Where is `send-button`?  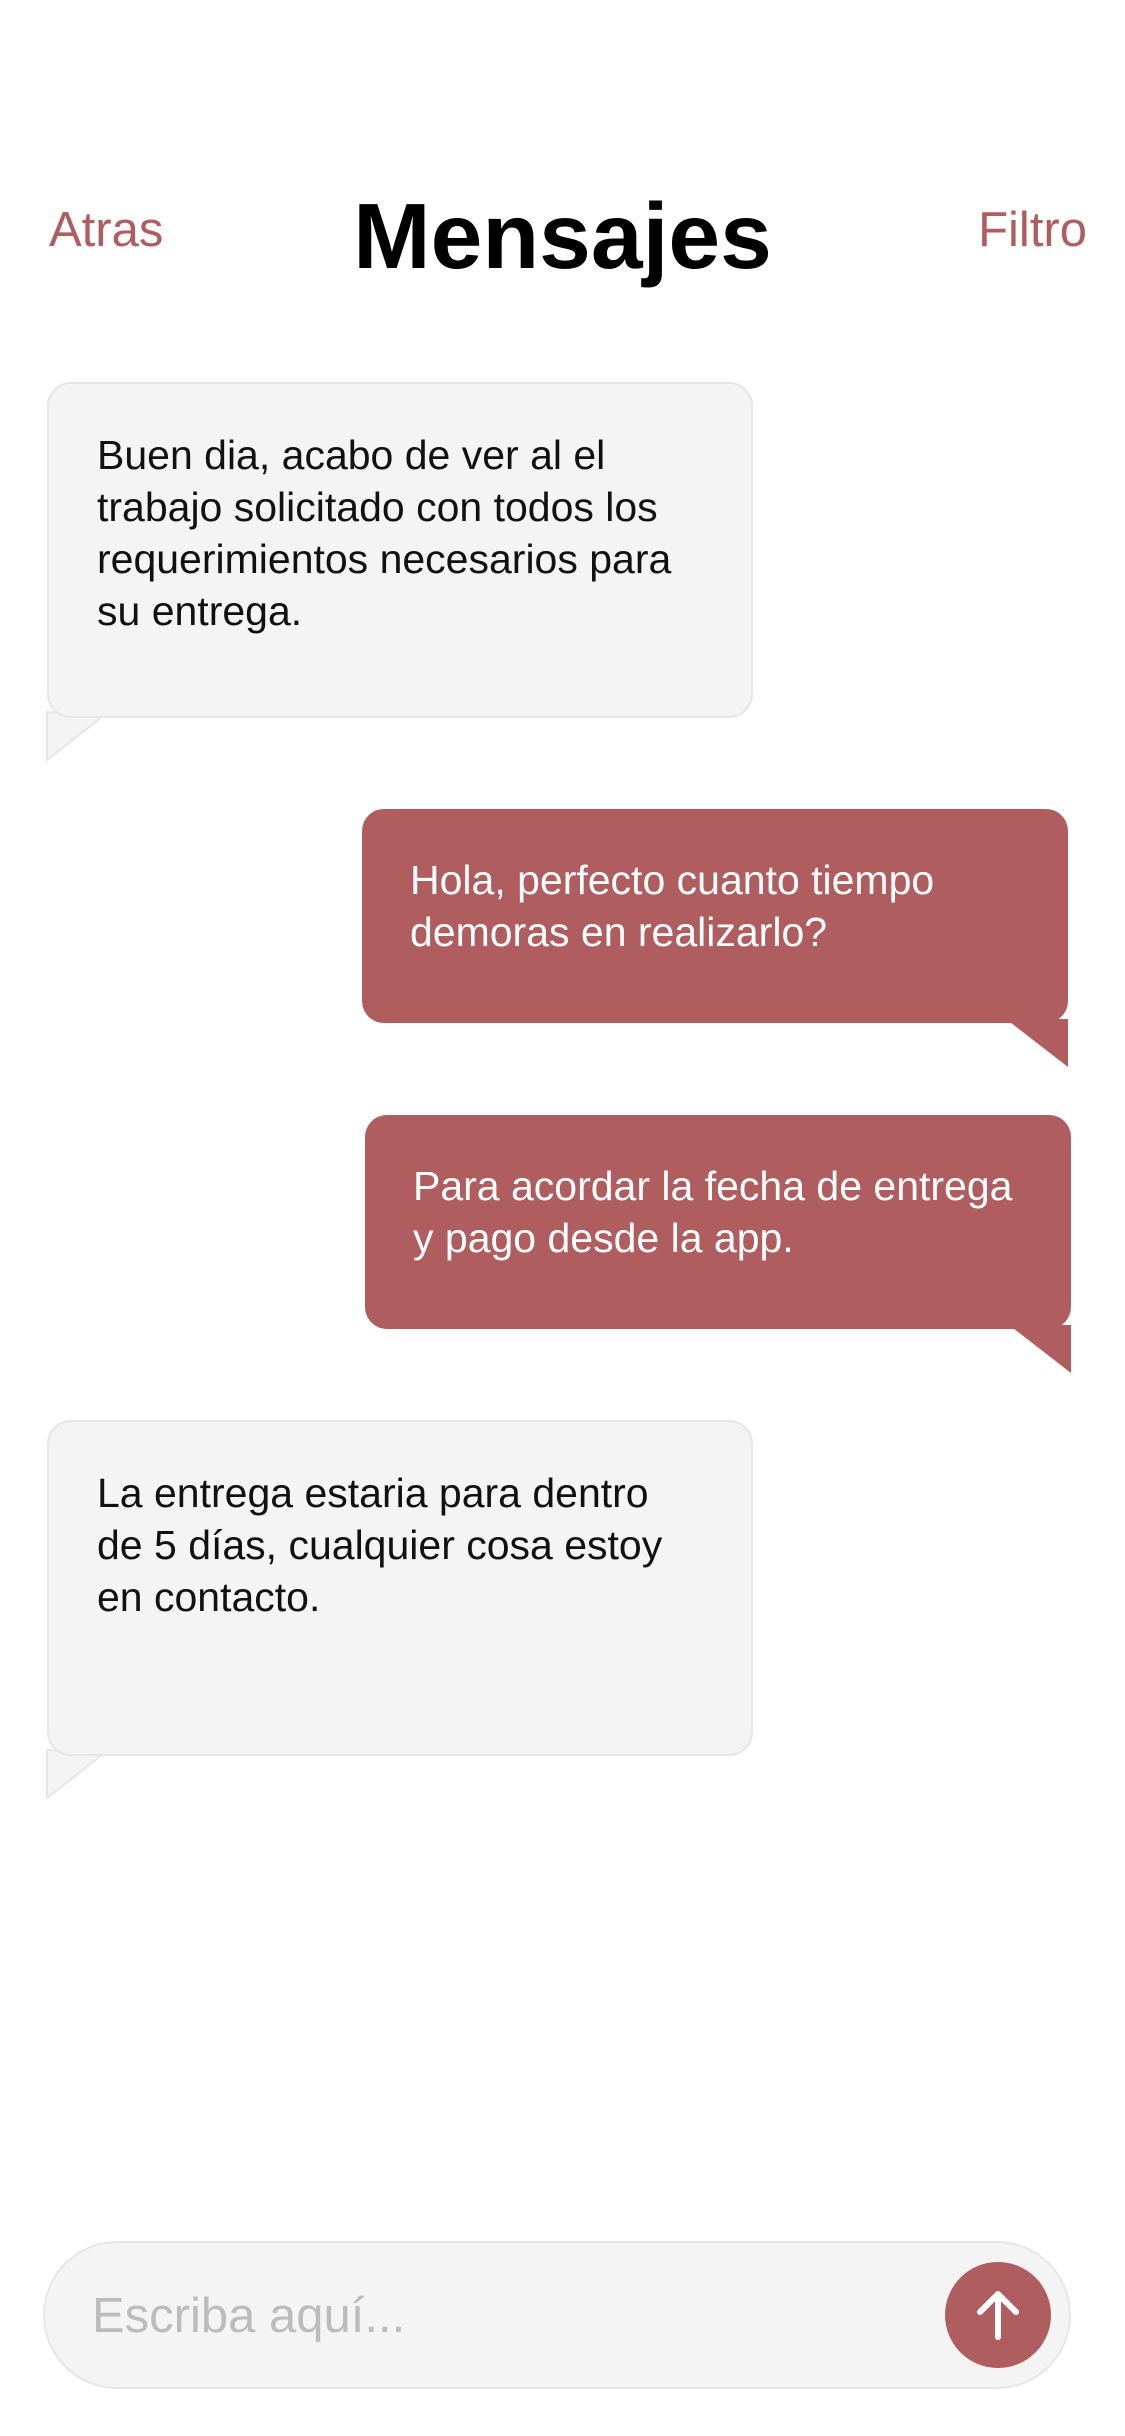 send-button is located at coordinates (998, 2315).